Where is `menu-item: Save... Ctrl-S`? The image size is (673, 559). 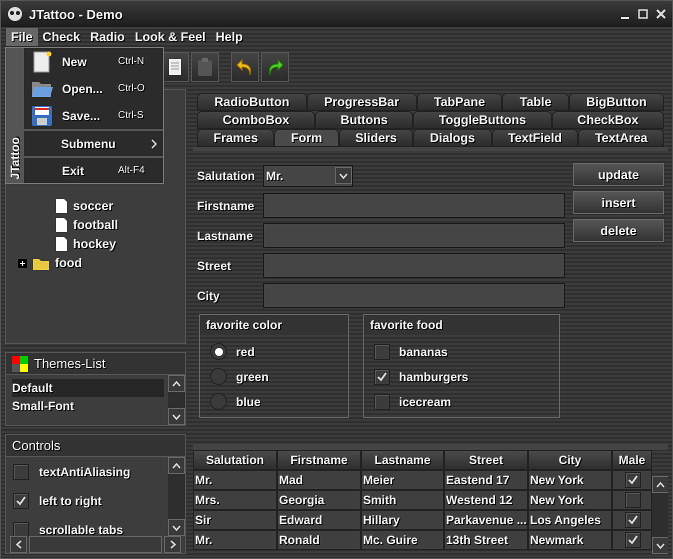
menu-item: Save... Ctrl-S is located at coordinates (93, 115).